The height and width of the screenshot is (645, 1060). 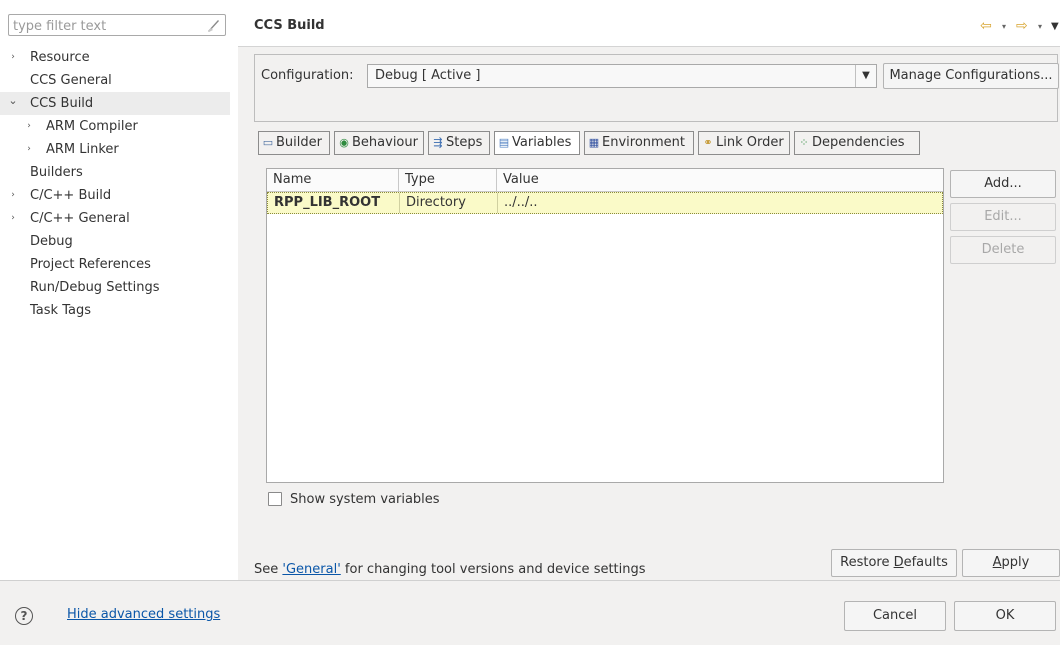 I want to click on builder-icon: ▭, so click(x=268, y=142).